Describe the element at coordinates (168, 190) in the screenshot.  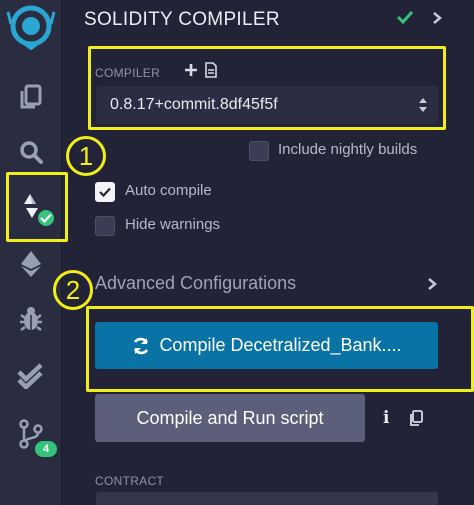
I see `auto-compile-label: Auto compile` at that location.